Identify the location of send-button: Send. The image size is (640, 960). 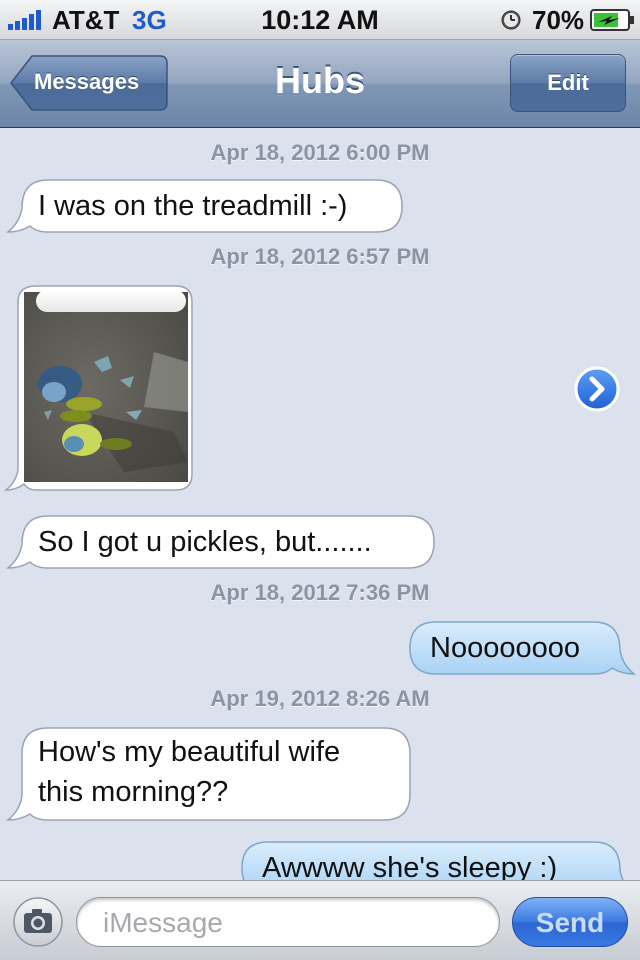
(570, 922).